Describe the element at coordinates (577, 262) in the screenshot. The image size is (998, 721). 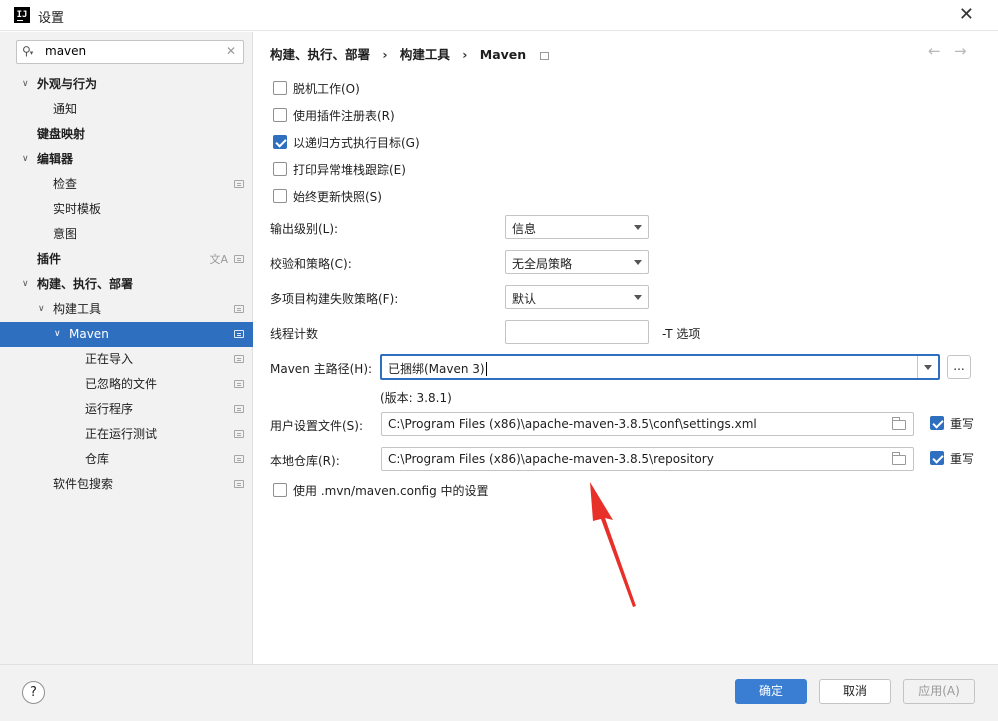
I see `checksum-select: 无全局策略` at that location.